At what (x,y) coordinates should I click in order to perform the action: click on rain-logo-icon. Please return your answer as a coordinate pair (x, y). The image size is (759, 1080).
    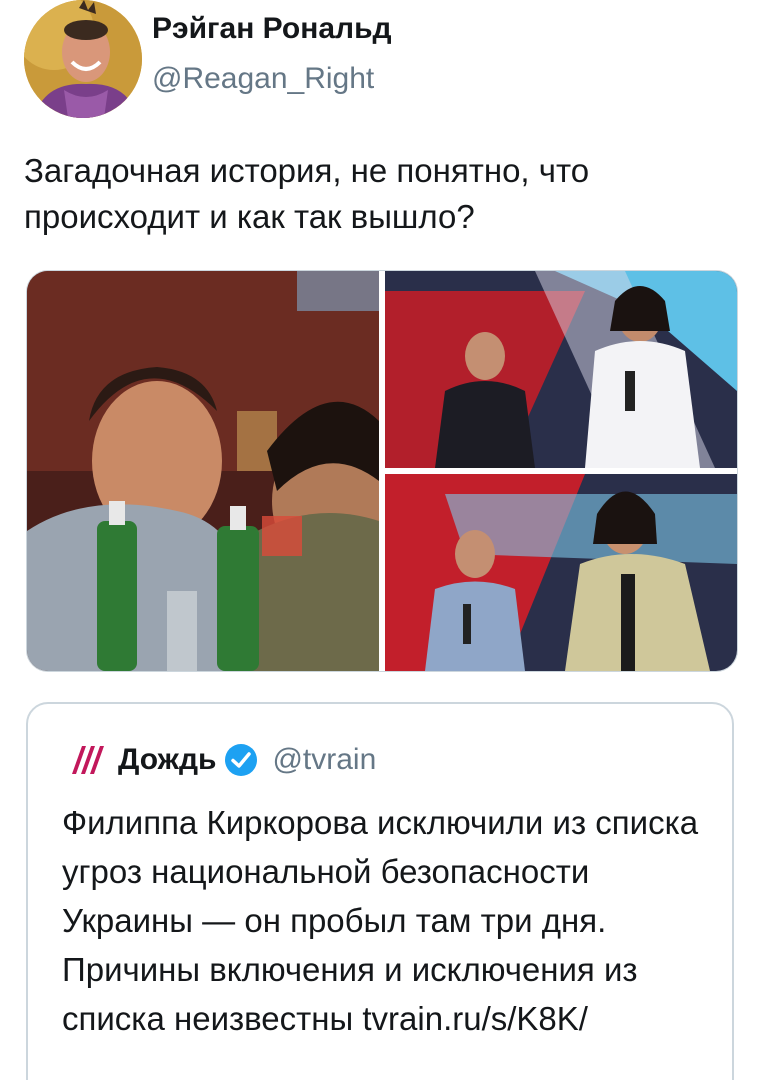
    Looking at the image, I should click on (88, 760).